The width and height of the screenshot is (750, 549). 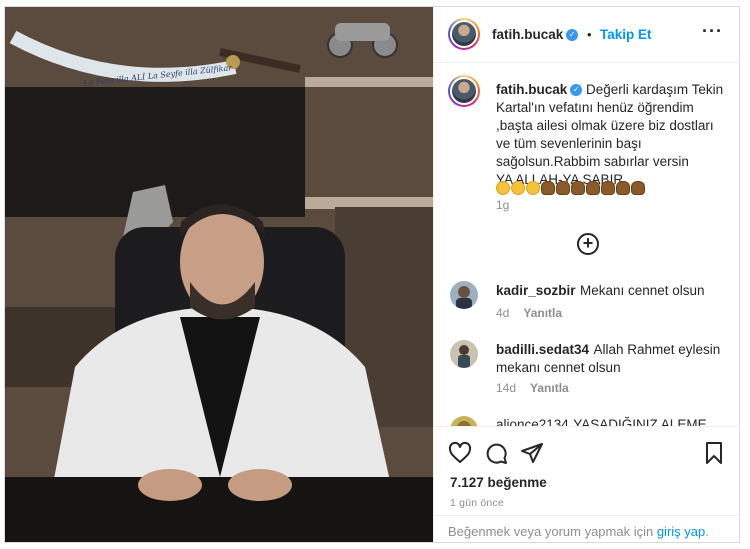 I want to click on comment-meta: 4d Yanıtla, so click(x=529, y=313).